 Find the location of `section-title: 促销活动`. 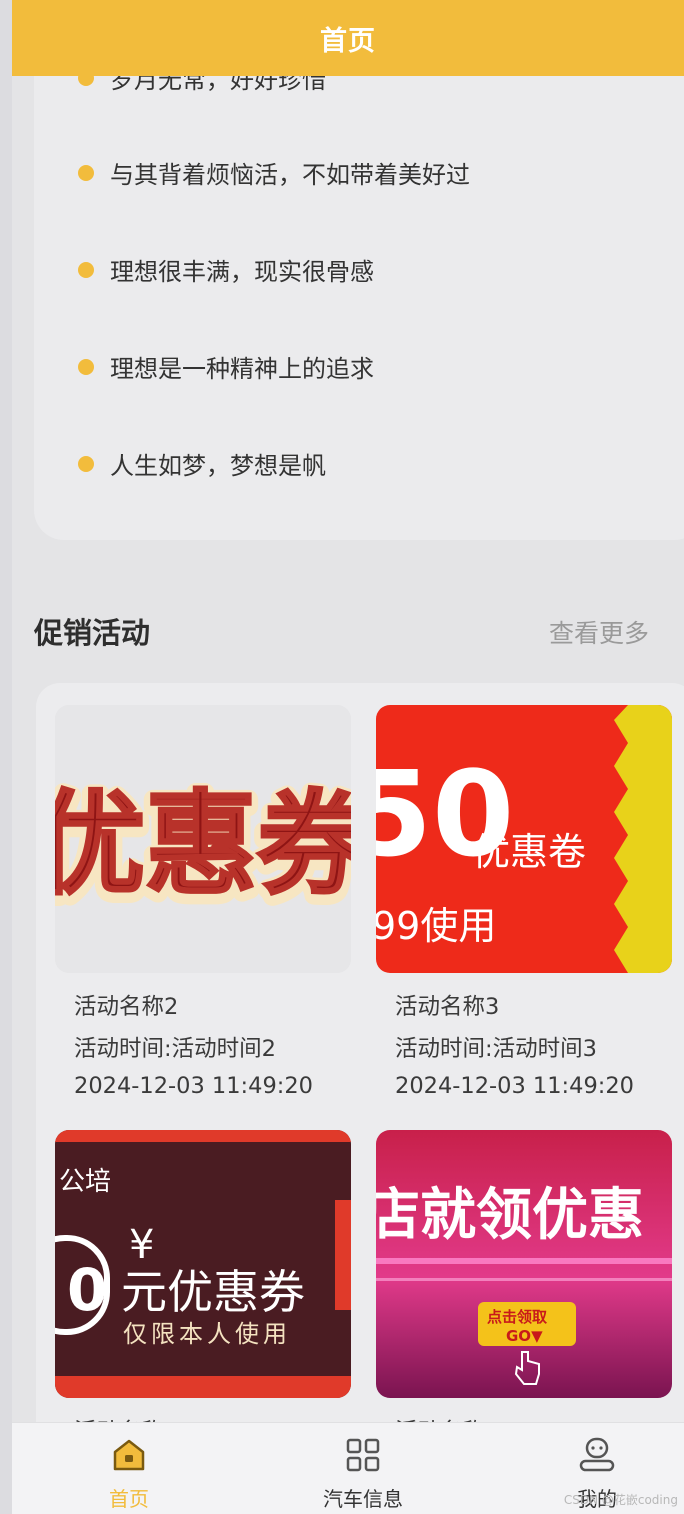

section-title: 促销活动 is located at coordinates (92, 633).